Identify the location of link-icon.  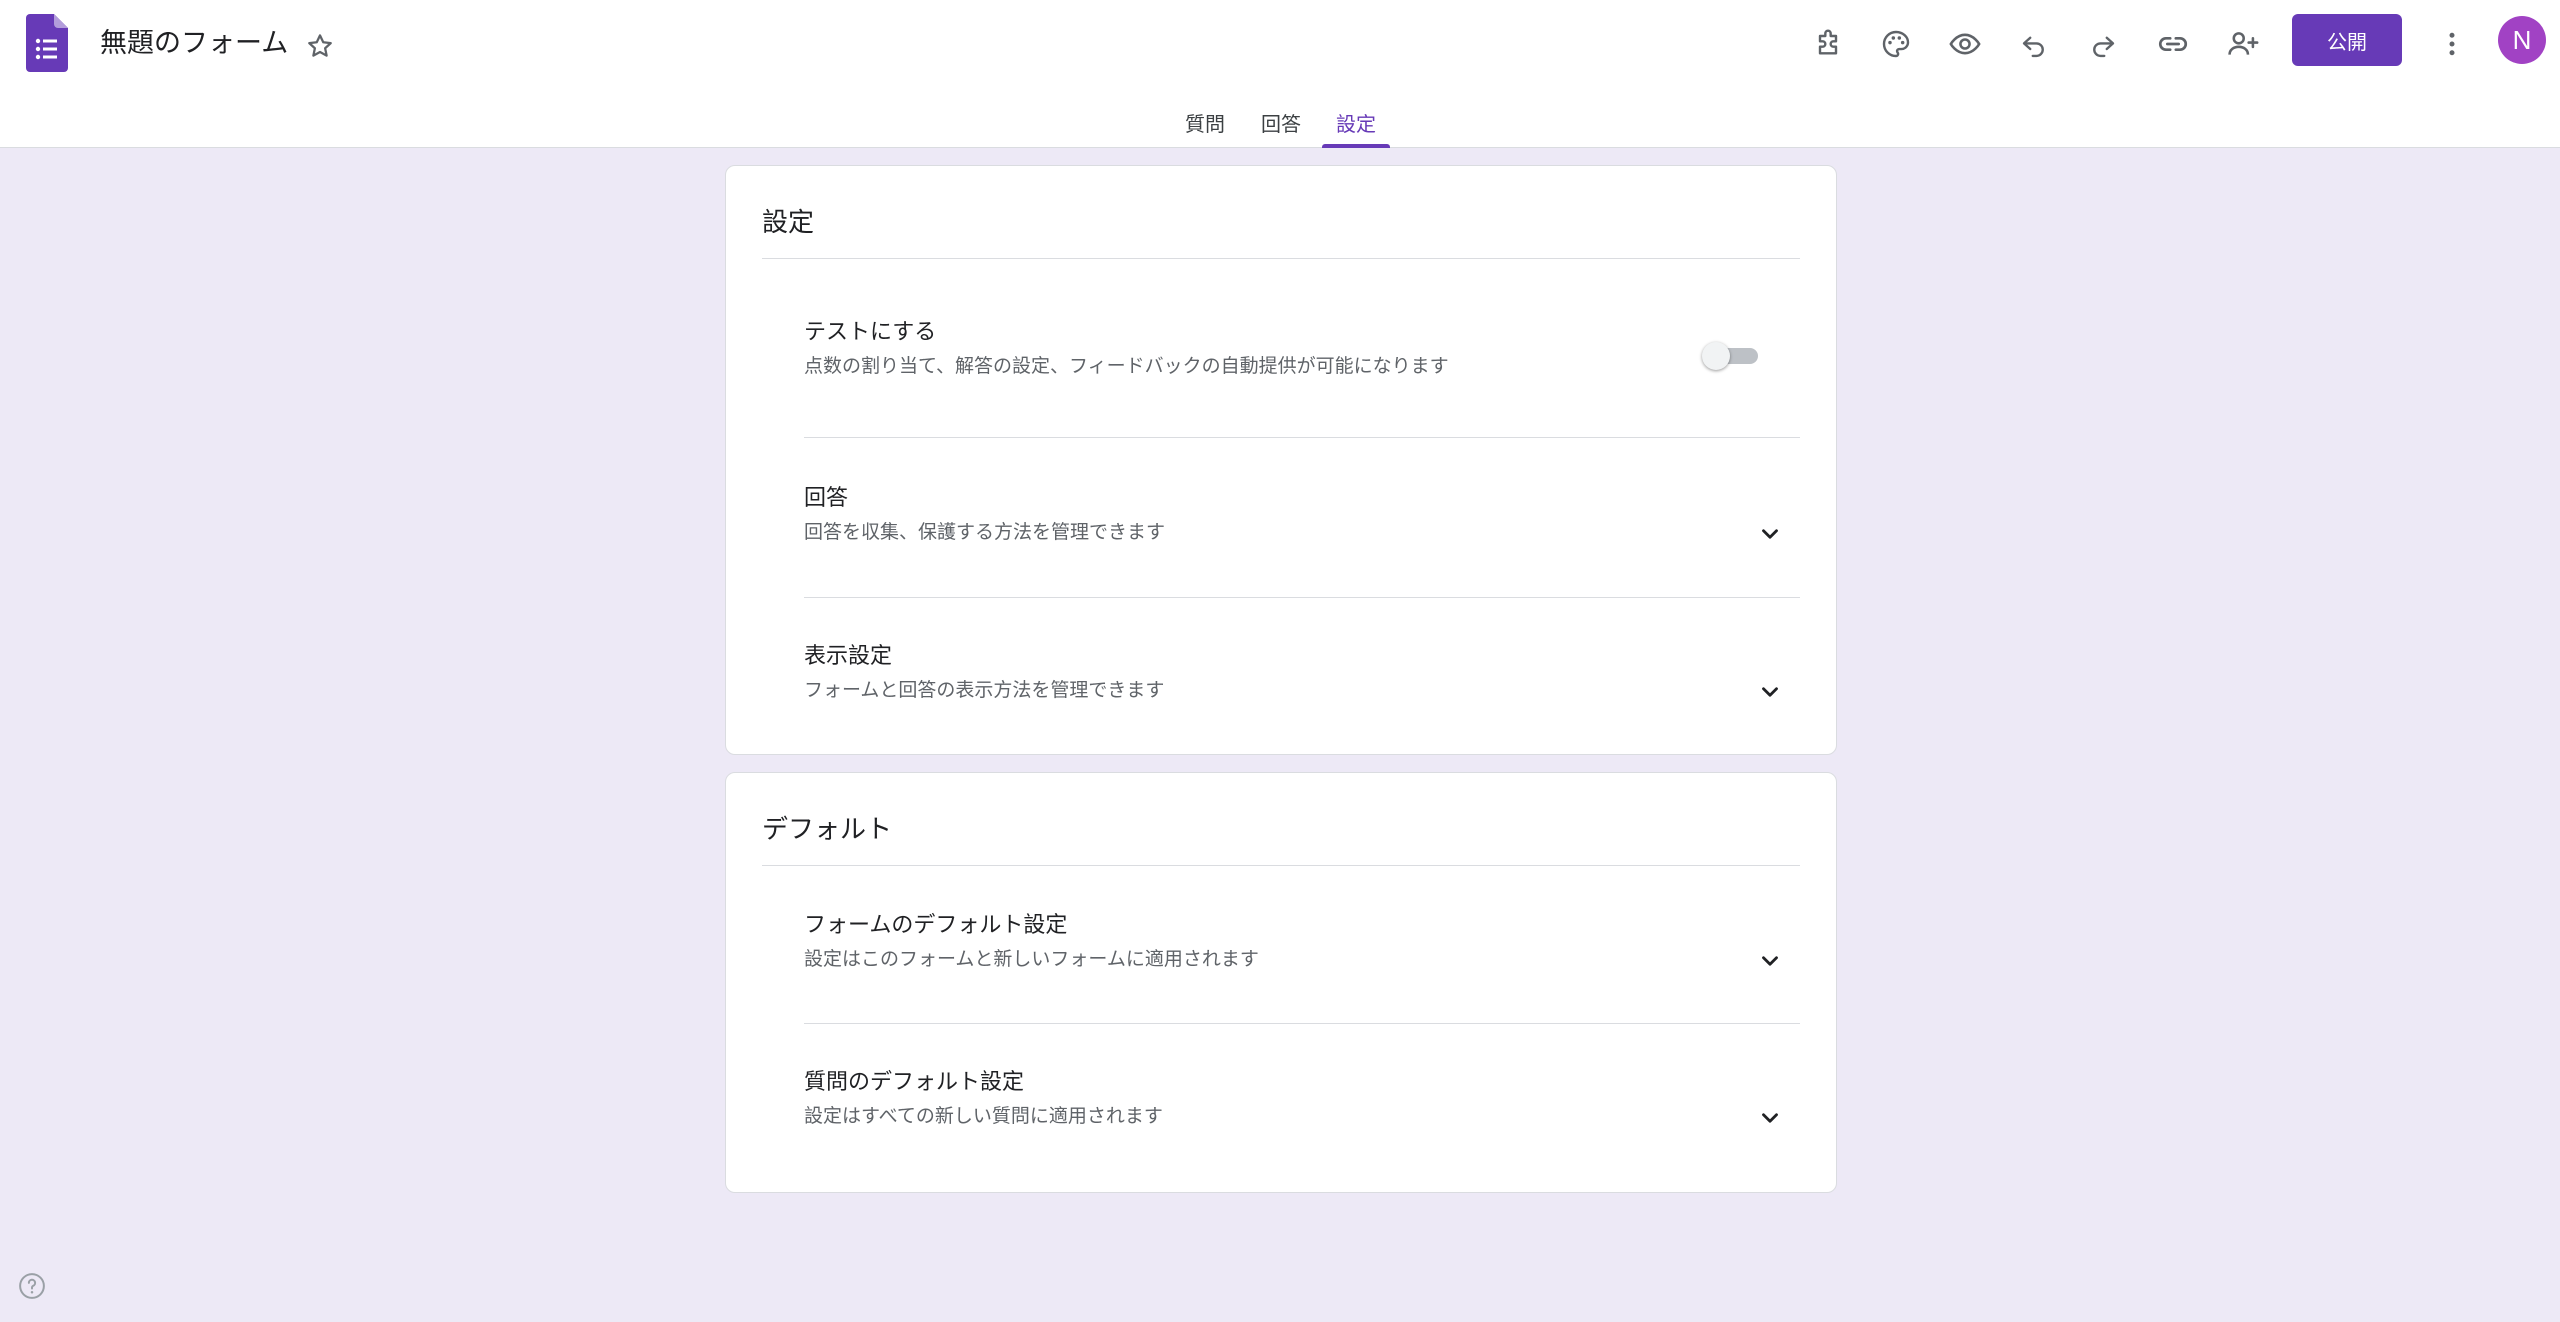
(2173, 44).